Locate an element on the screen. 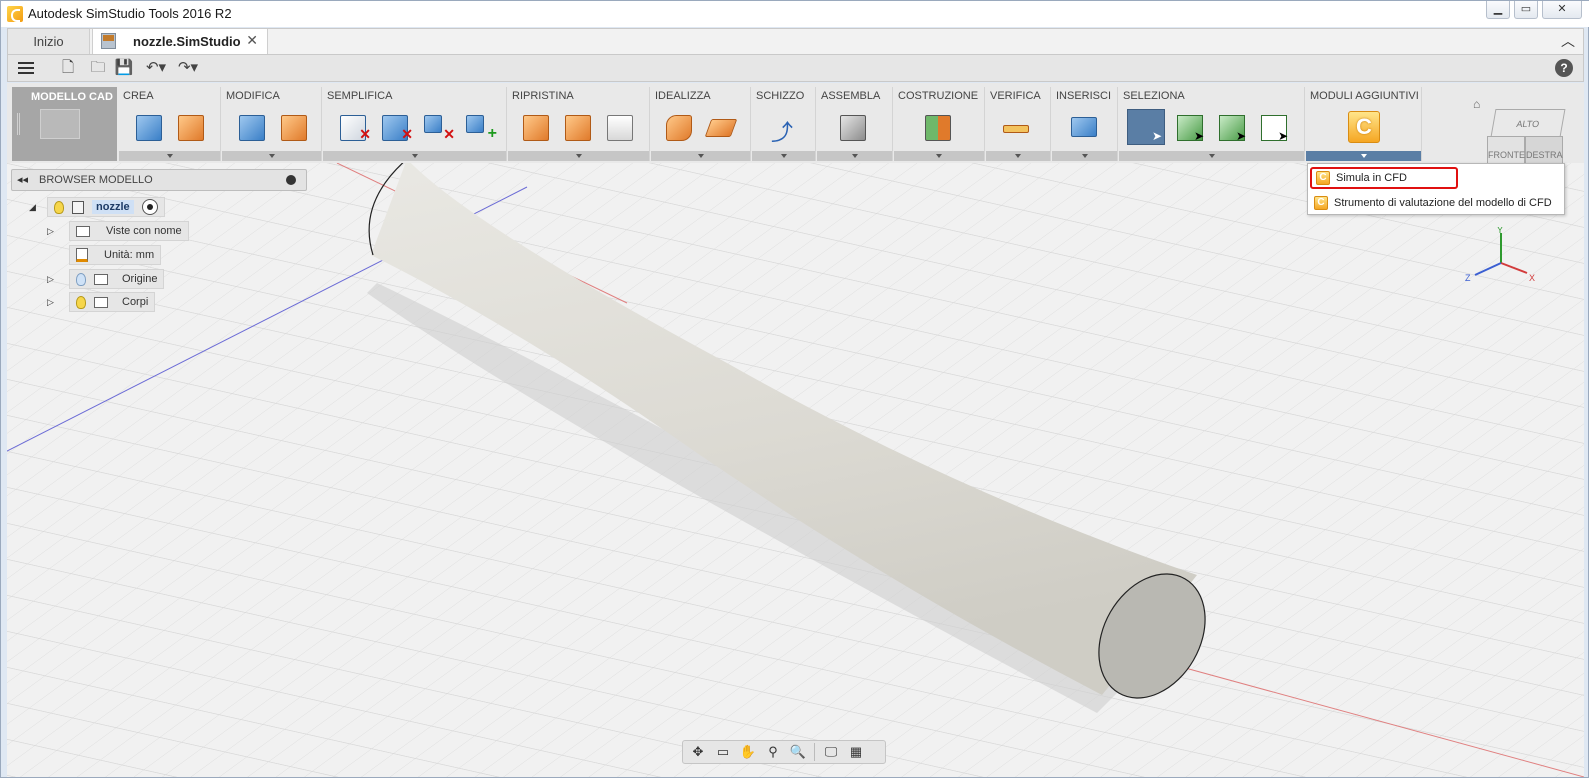  close-tab-icon: ✕ is located at coordinates (252, 40).